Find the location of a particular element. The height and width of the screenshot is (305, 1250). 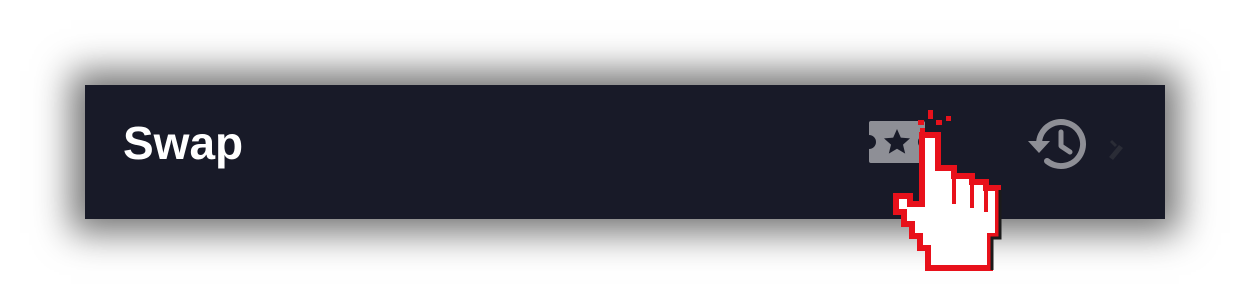

pencil-icon is located at coordinates (1115, 149).